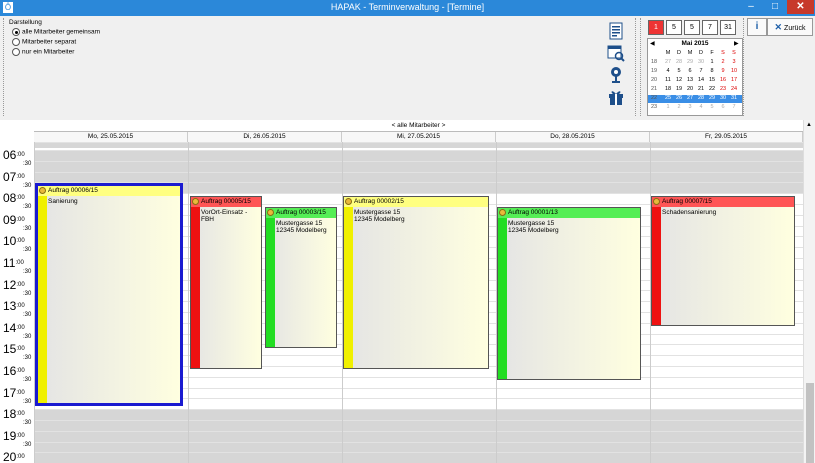 The width and height of the screenshot is (815, 463). What do you see at coordinates (692, 27) in the screenshot?
I see `week-view-button: 5` at bounding box center [692, 27].